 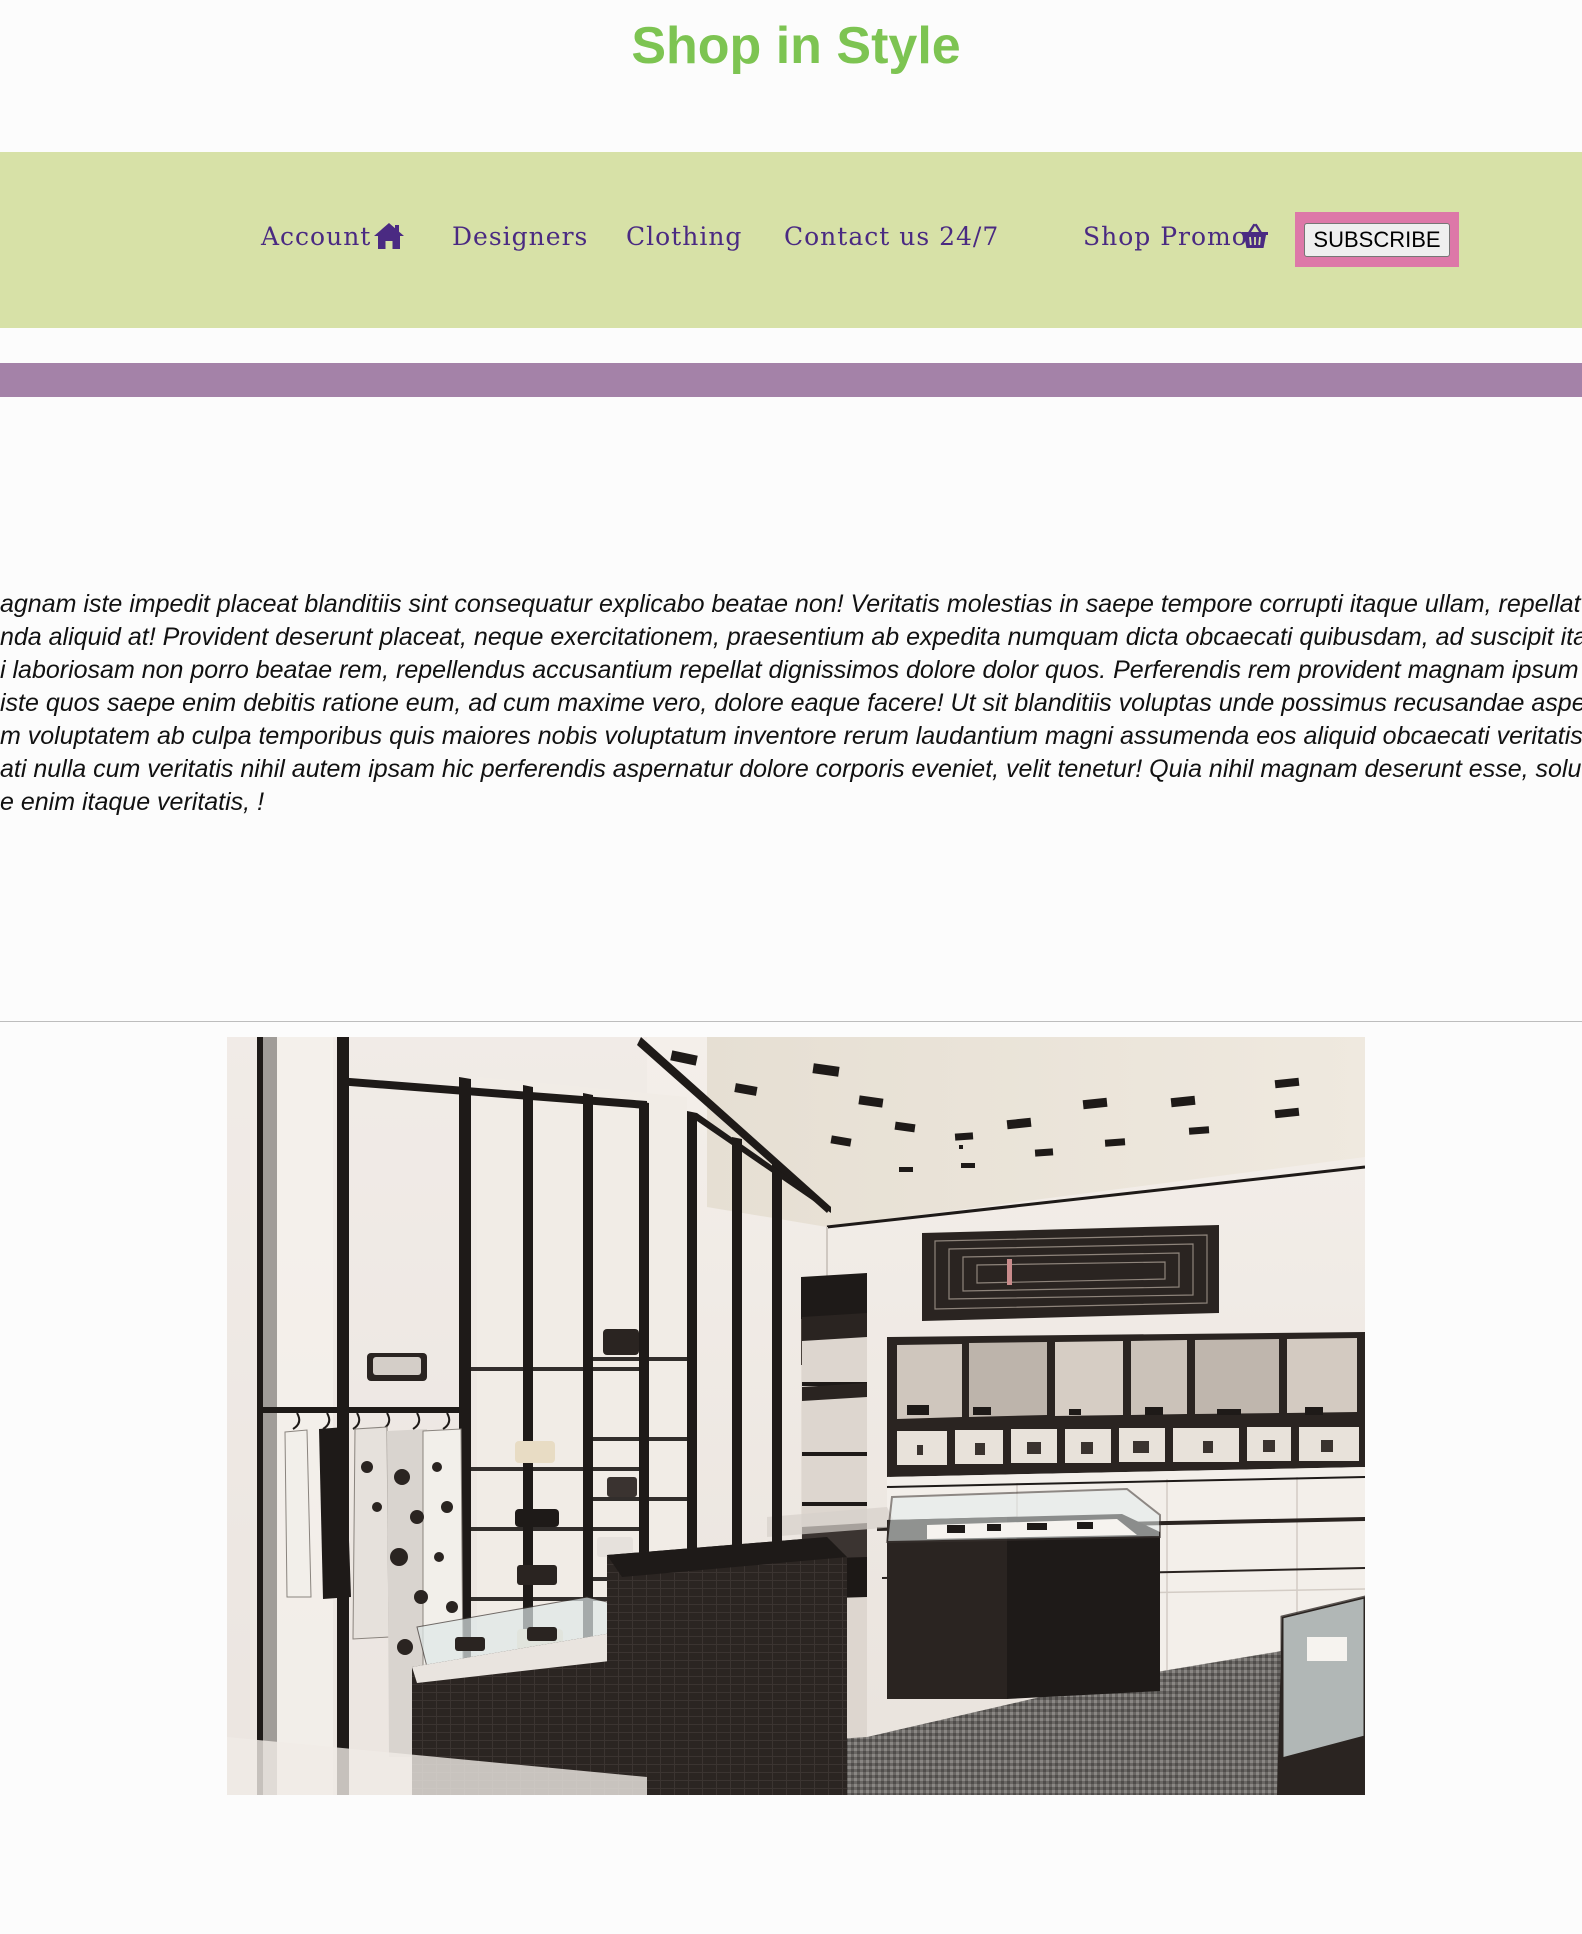 I want to click on nav-account-link: Account, so click(x=316, y=236).